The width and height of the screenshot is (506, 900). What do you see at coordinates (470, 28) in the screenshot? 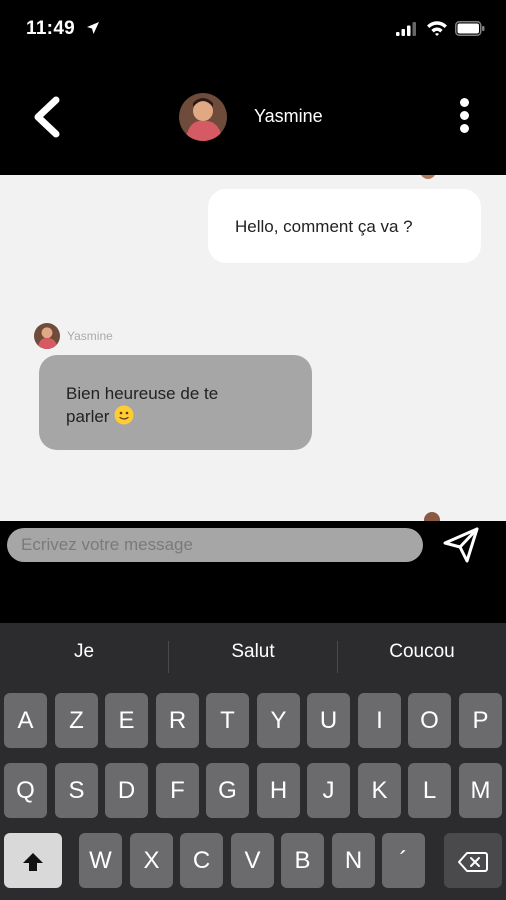
I see `battery-icon` at bounding box center [470, 28].